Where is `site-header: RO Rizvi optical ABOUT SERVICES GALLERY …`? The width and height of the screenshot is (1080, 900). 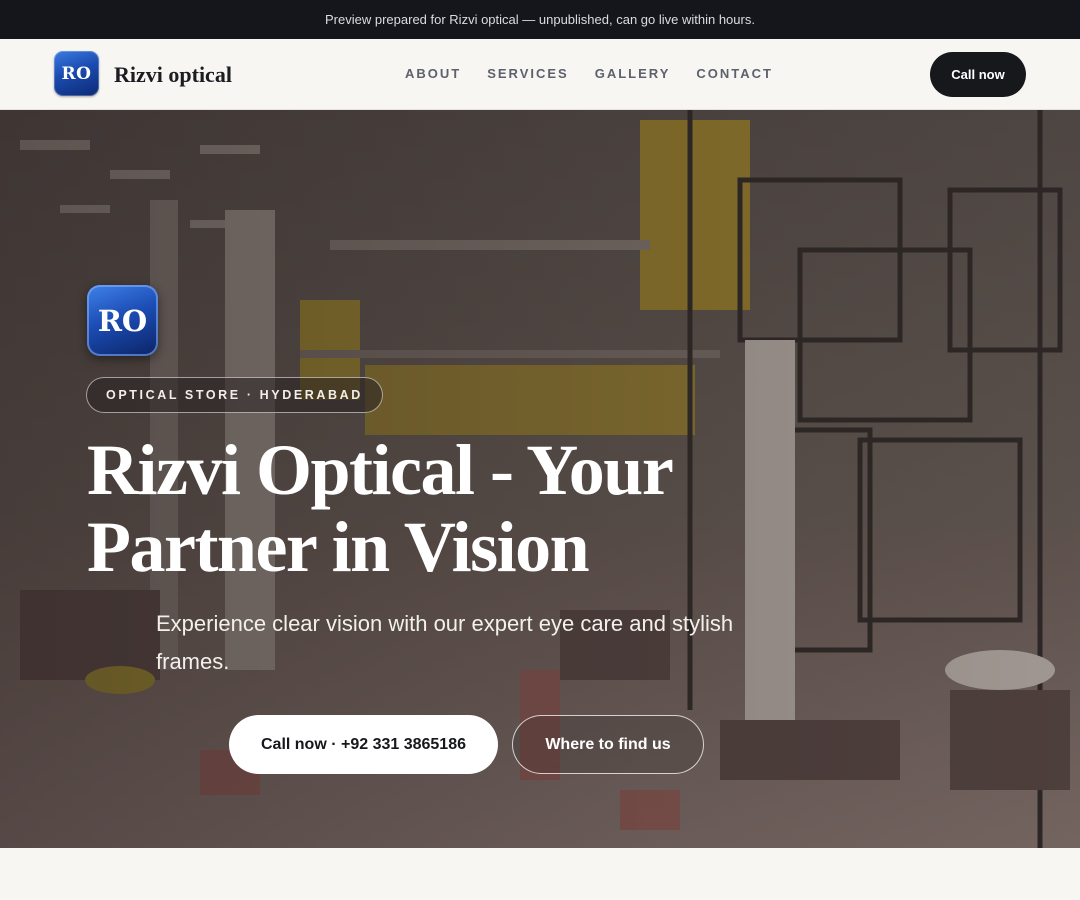
site-header: RO Rizvi optical ABOUT SERVICES GALLERY … is located at coordinates (540, 74).